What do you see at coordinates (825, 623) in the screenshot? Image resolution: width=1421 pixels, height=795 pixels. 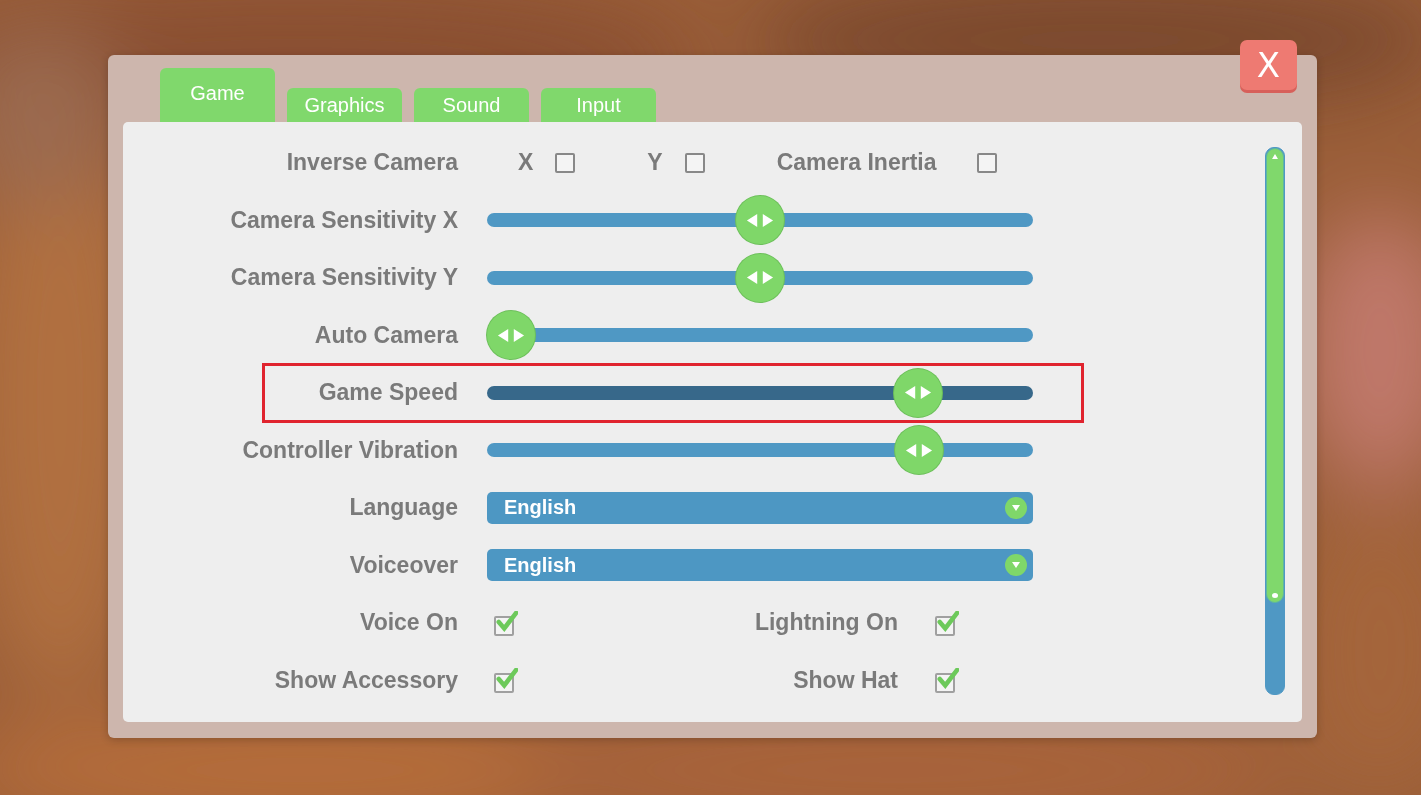 I see `setting-label: Lightning On` at bounding box center [825, 623].